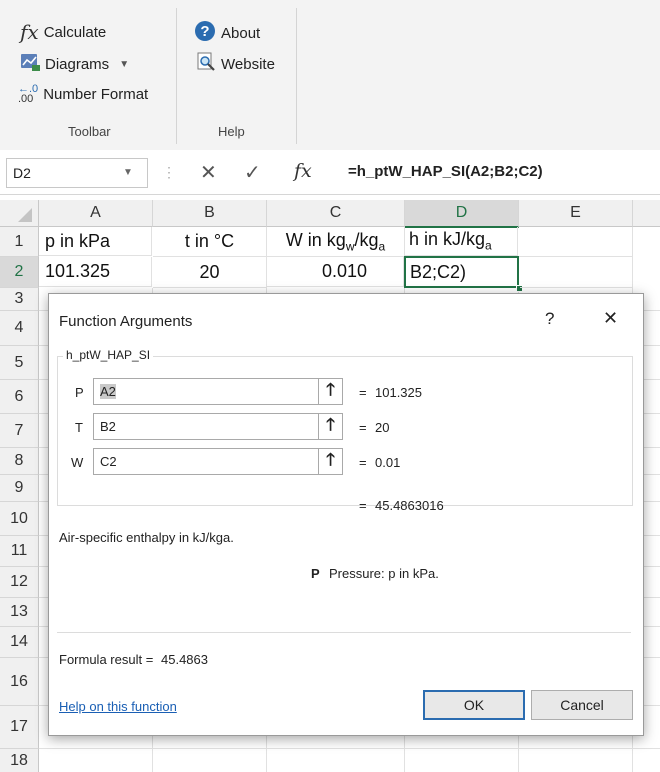  I want to click on cell-b1-text: t in °C, so click(209, 241).